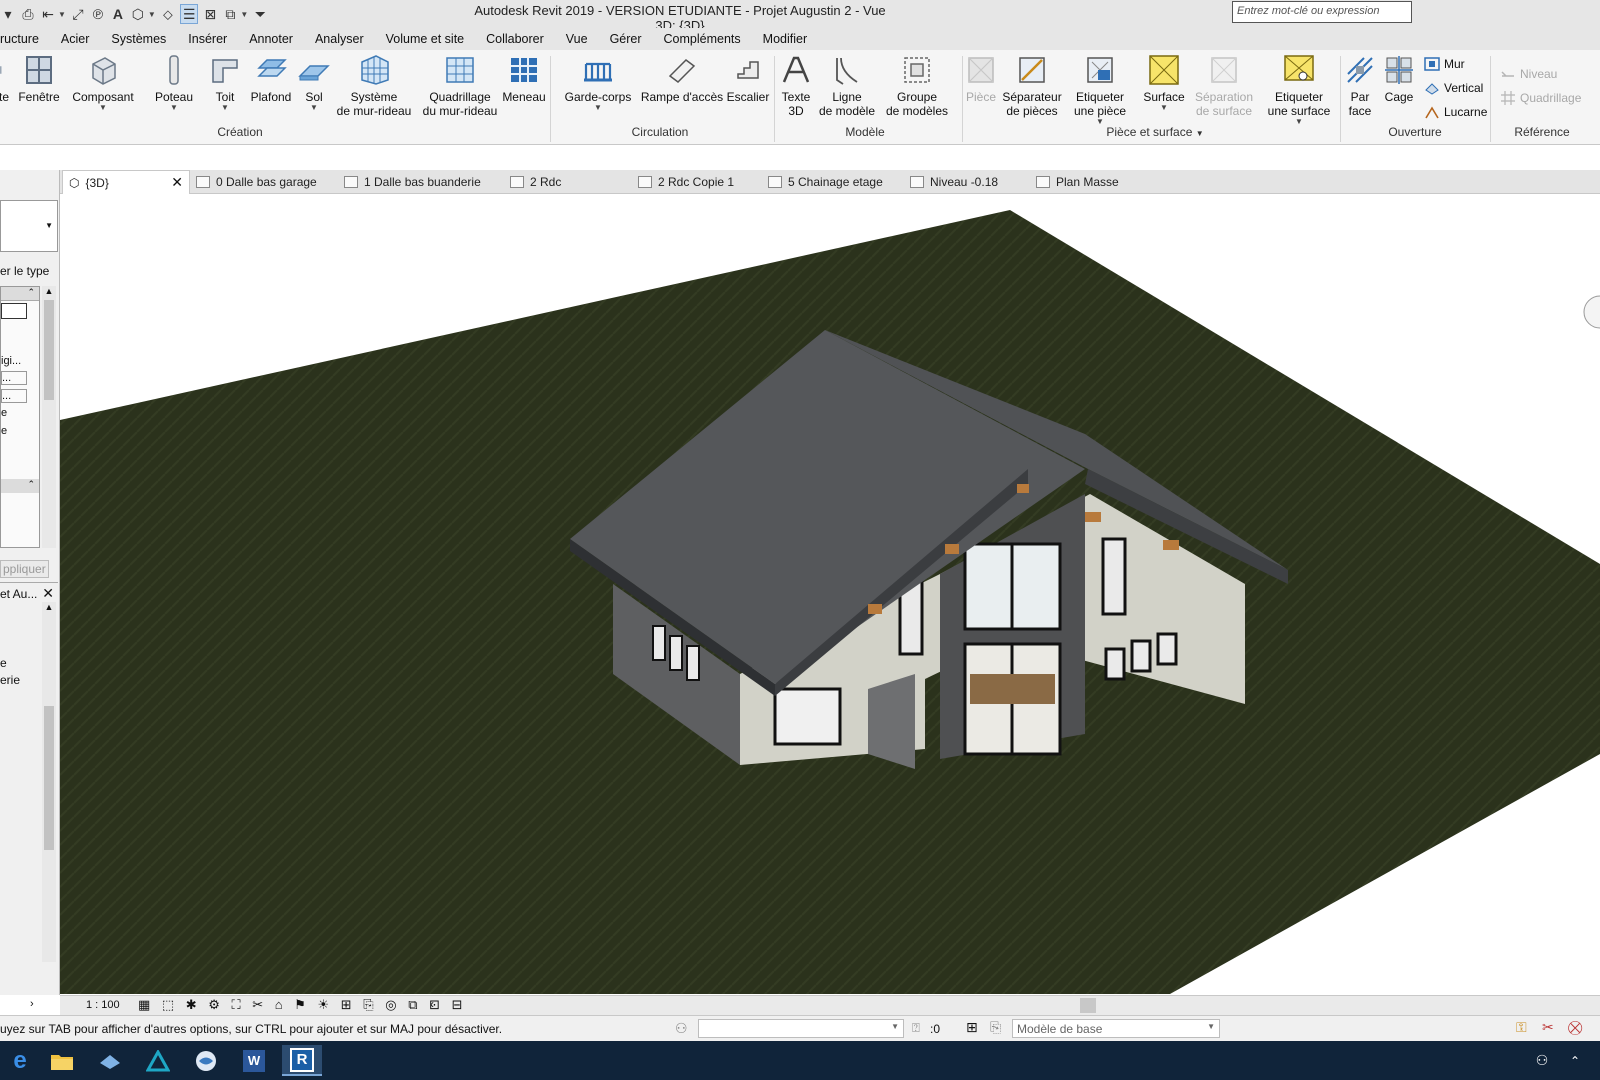 Image resolution: width=1600 pixels, height=1080 pixels. What do you see at coordinates (1224, 85) in the screenshot?
I see `area-boundary-button: Séparation de surface` at bounding box center [1224, 85].